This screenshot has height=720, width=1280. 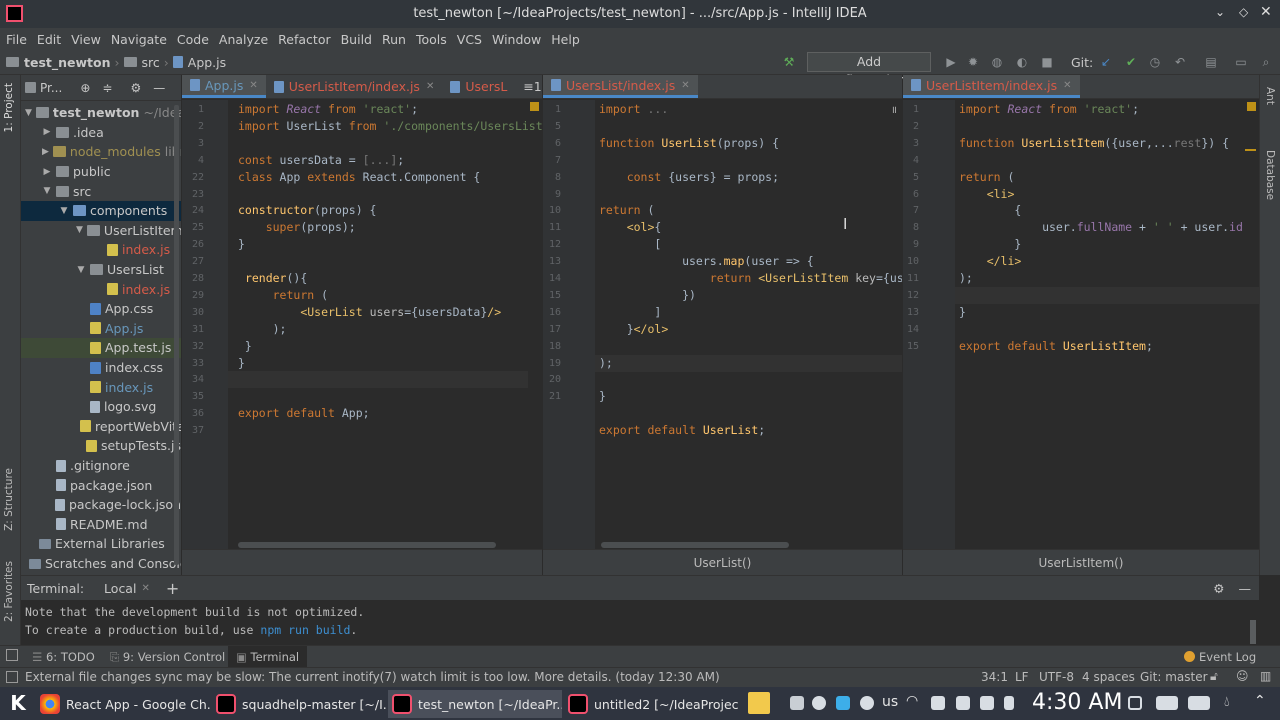 What do you see at coordinates (1270, 96) in the screenshot?
I see `ant-tool-tab: Ant` at bounding box center [1270, 96].